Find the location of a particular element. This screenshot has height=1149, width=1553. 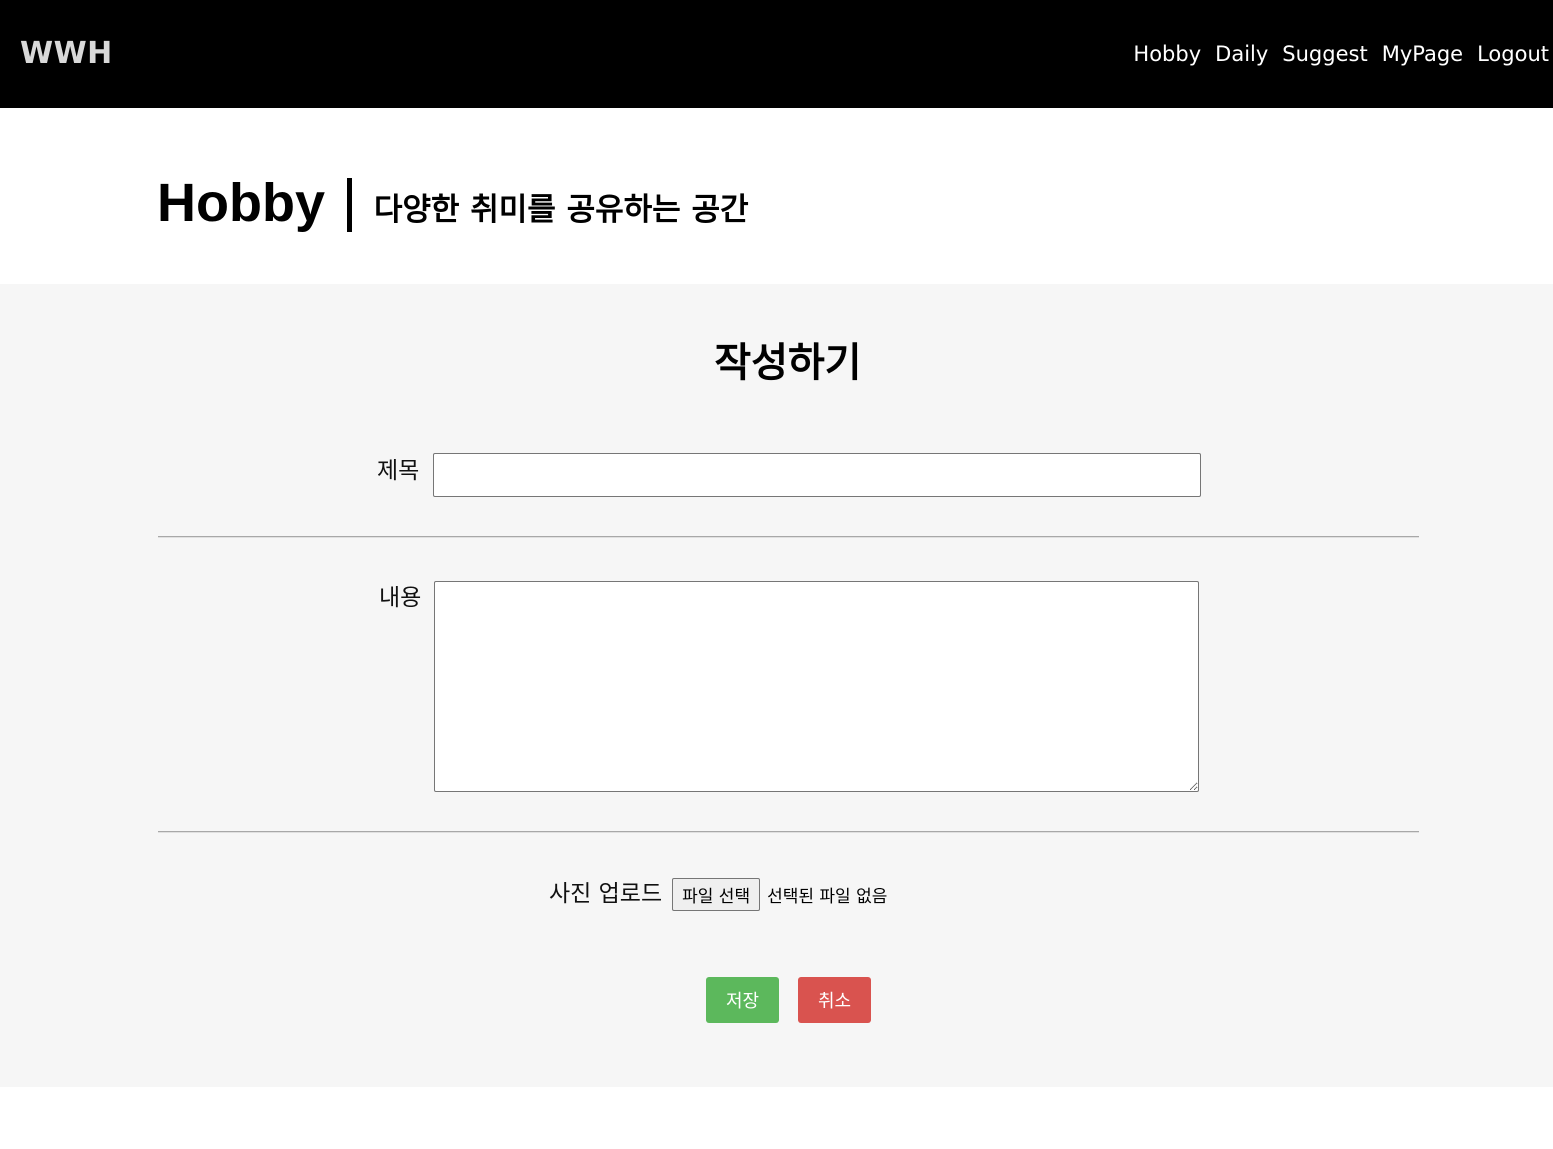

nav-item-logout: Logout is located at coordinates (1513, 54).